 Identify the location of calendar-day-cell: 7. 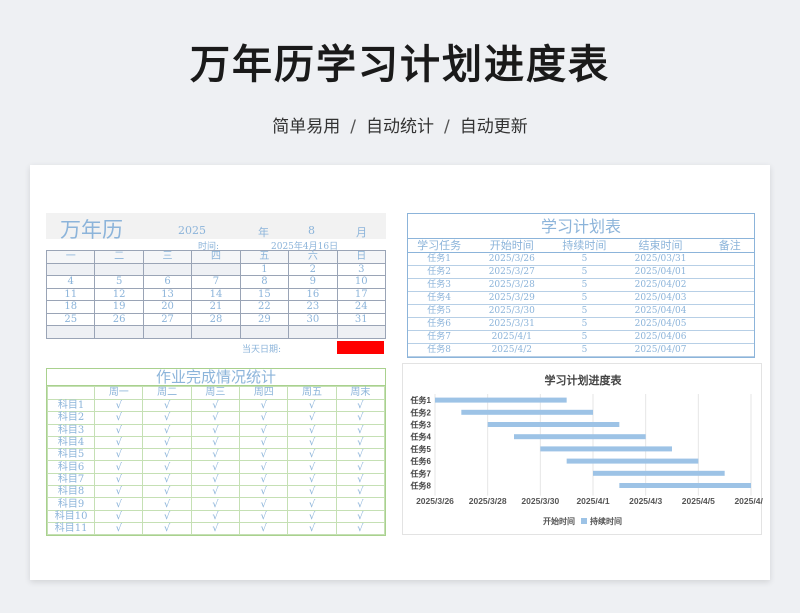
(216, 282).